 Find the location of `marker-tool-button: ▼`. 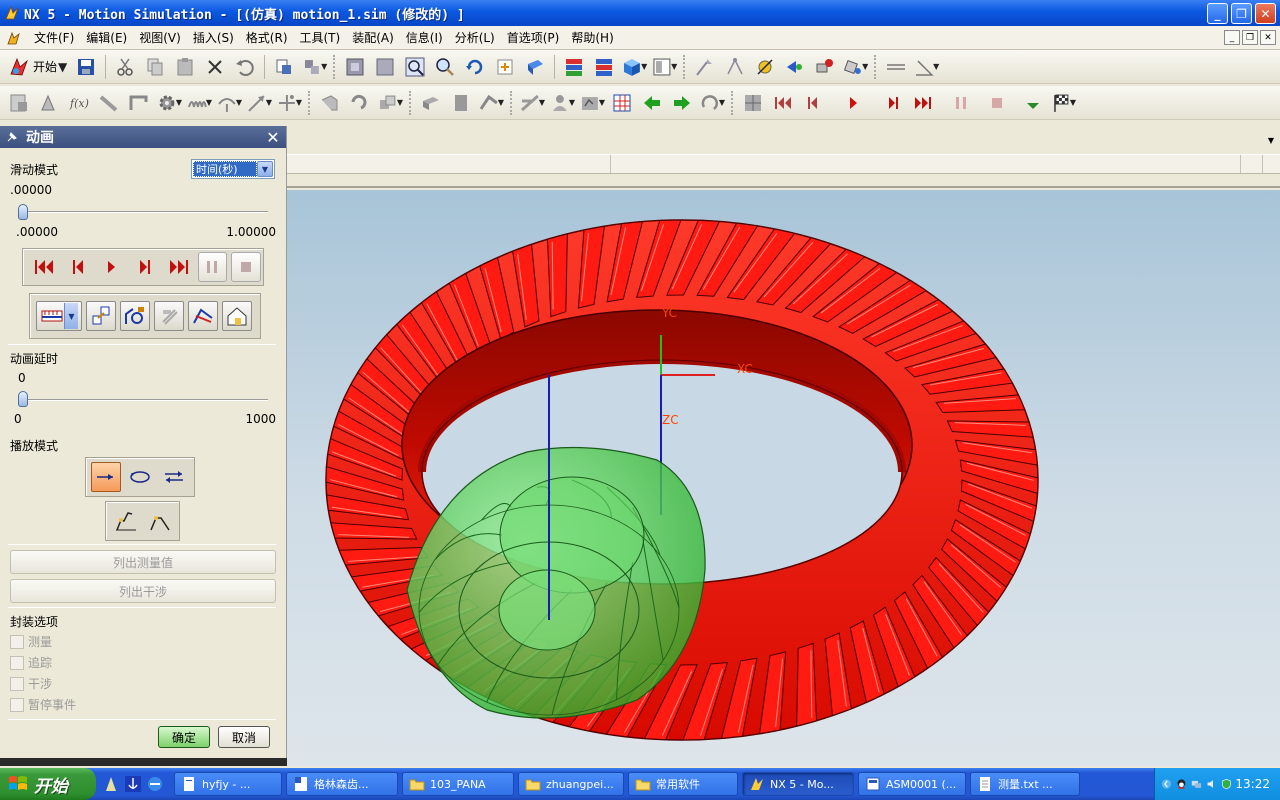

marker-tool-button: ▼ is located at coordinates (289, 103).